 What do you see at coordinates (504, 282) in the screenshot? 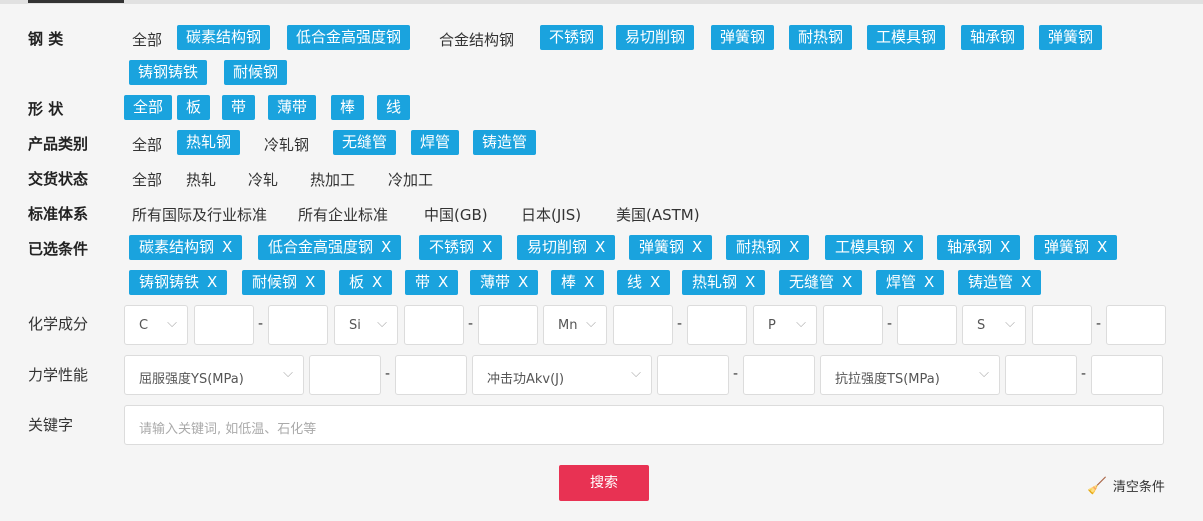
I see `selected-chip: 薄带 X` at bounding box center [504, 282].